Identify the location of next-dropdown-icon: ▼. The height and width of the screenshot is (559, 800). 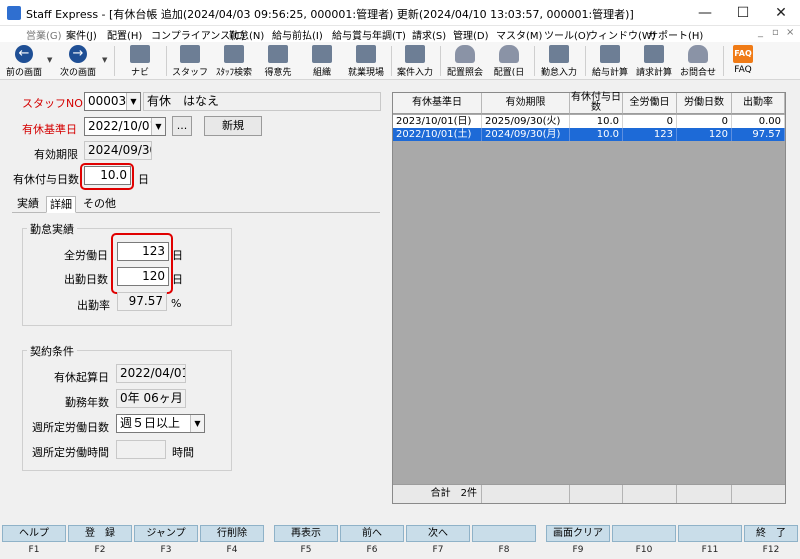
(104, 60).